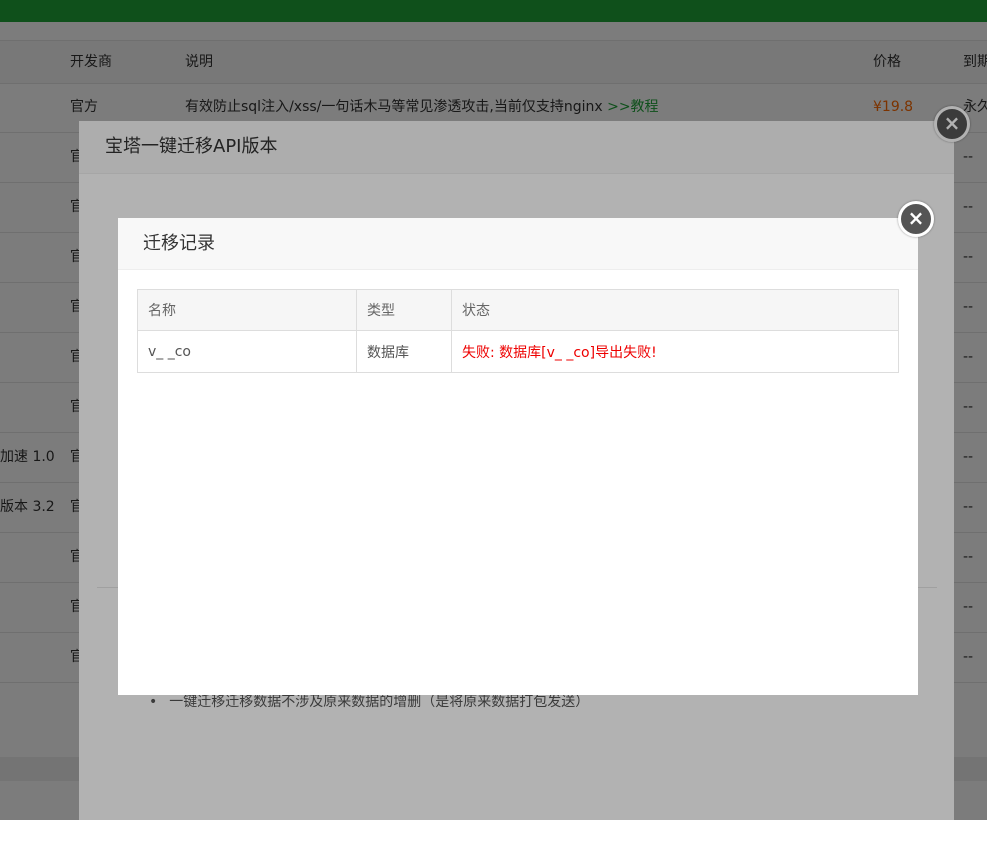 Image resolution: width=987 pixels, height=841 pixels. I want to click on records-dialog-title: 迁移记录, so click(518, 244).